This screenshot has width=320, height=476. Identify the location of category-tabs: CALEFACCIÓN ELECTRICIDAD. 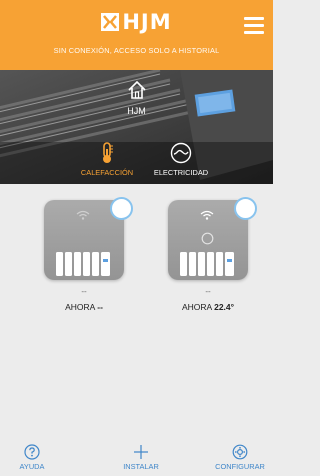
(136, 163).